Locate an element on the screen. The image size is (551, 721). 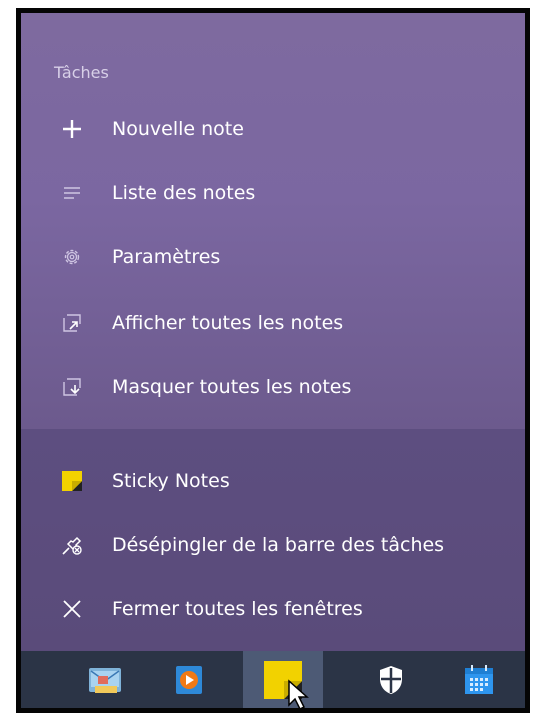
tasks-section-title: Tâches is located at coordinates (81, 72).